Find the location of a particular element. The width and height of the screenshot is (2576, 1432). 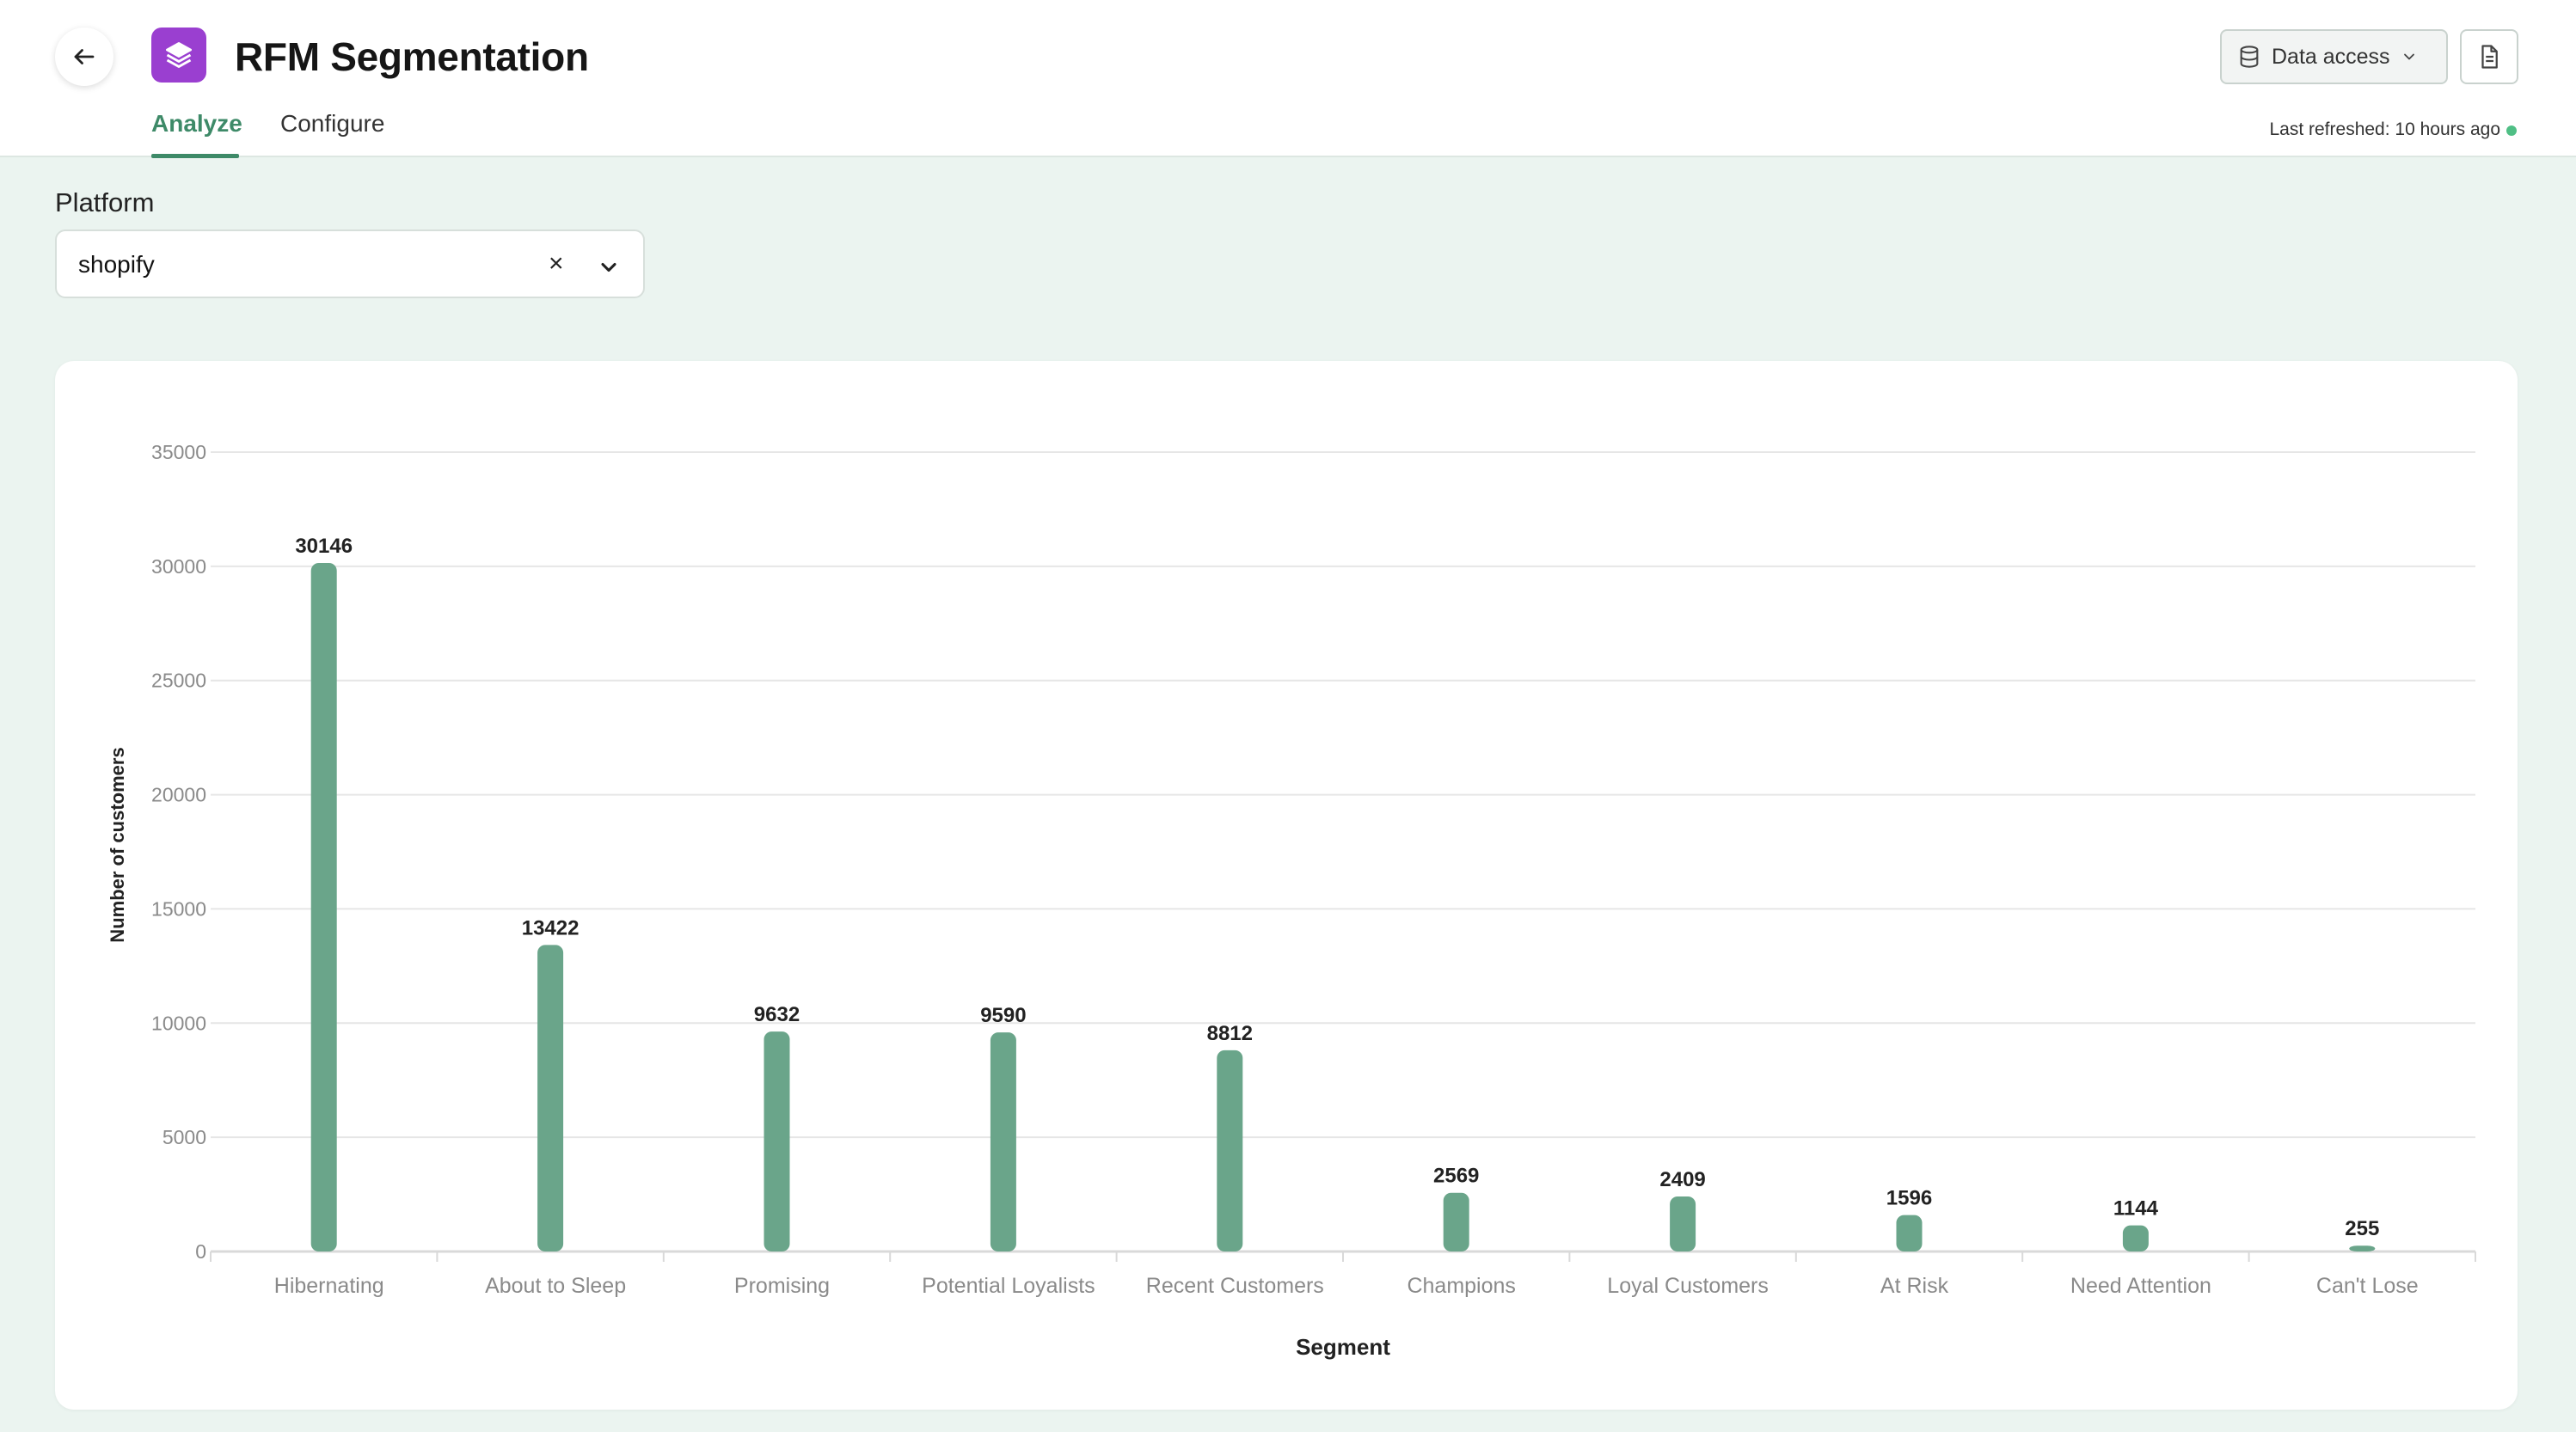

x-axis-title: Segment is located at coordinates (1343, 1347).